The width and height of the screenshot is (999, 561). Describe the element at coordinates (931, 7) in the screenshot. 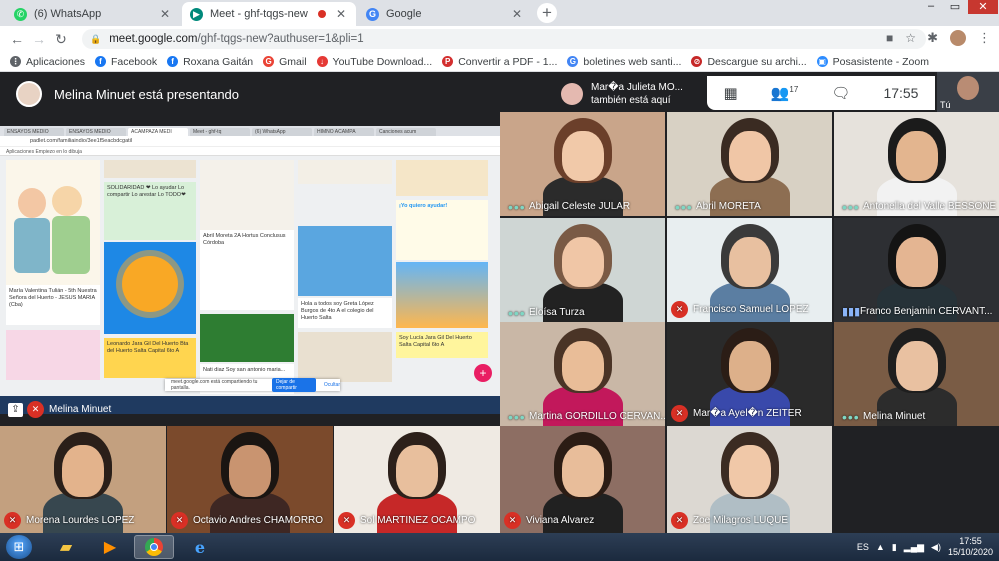

I see `minimize-button: –` at that location.